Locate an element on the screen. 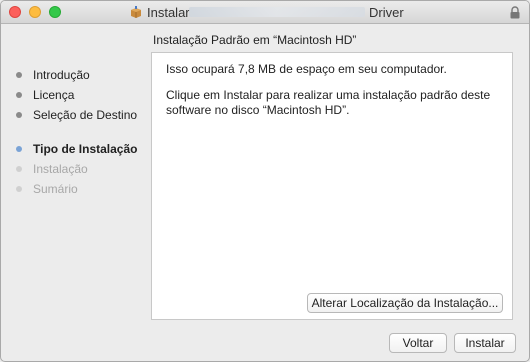 This screenshot has height=362, width=530. install-button: Instalar is located at coordinates (485, 343).